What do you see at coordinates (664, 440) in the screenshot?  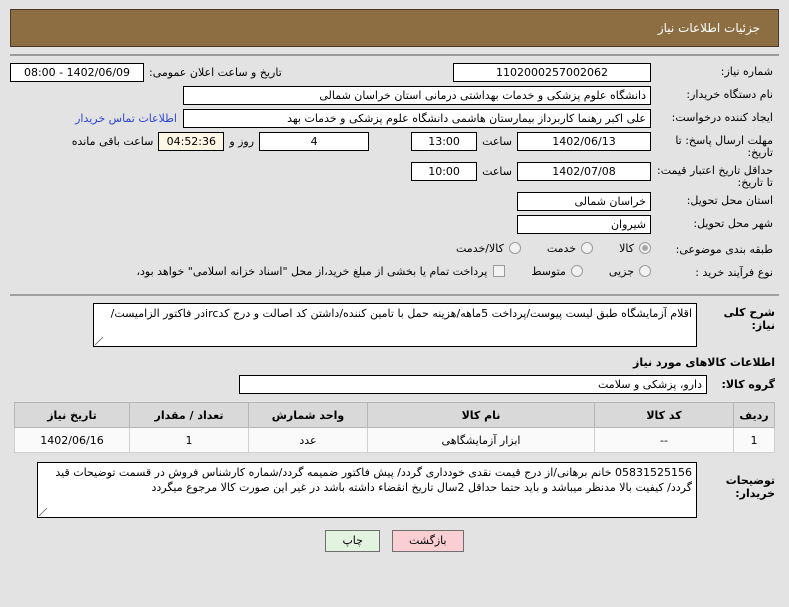 I see `cell-code: --` at bounding box center [664, 440].